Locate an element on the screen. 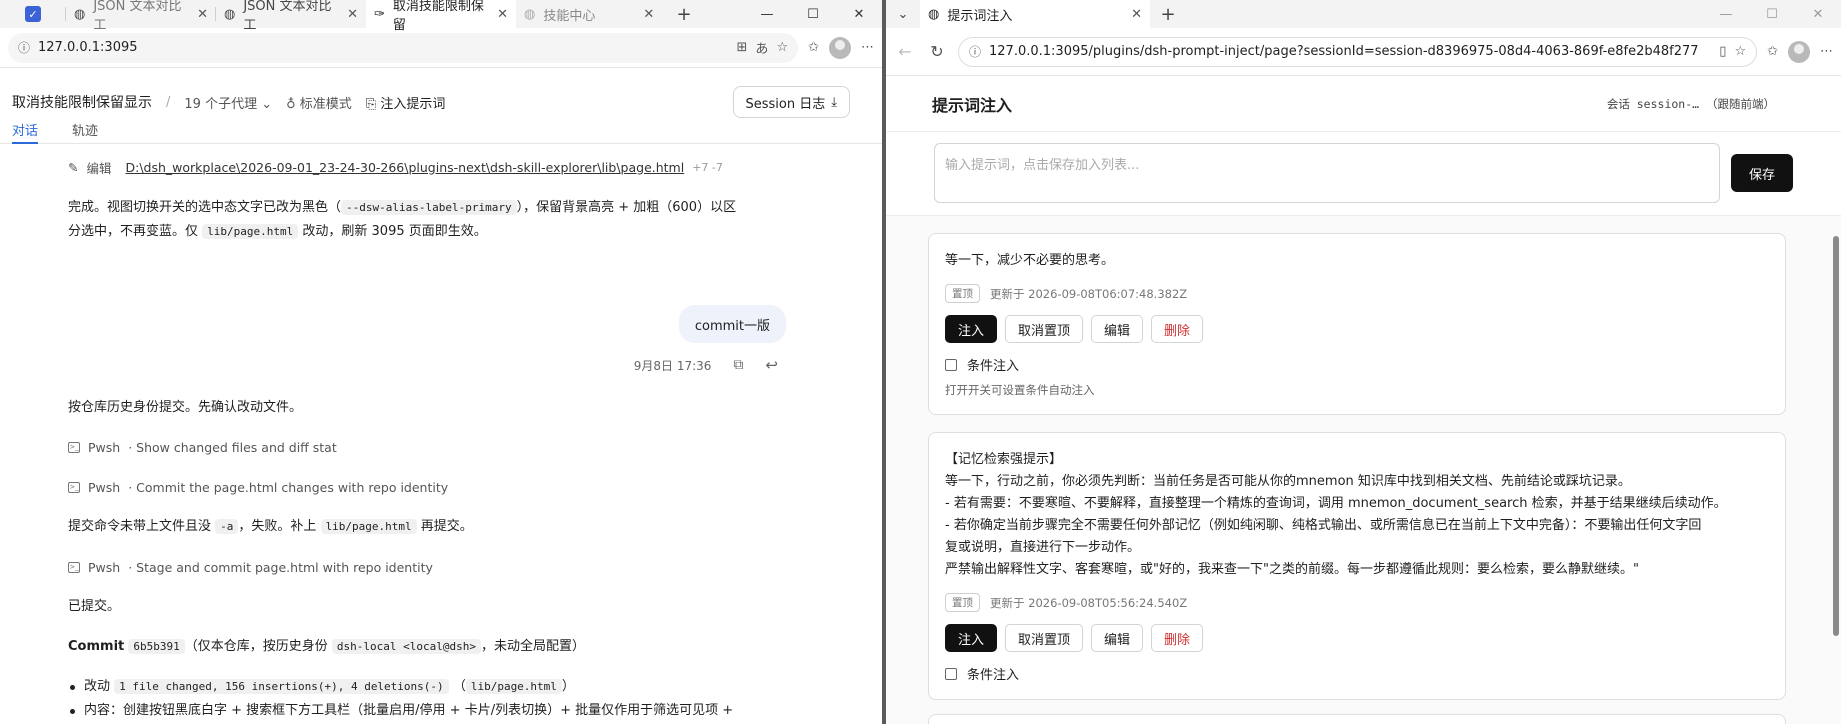  copy-icon: ⧉ is located at coordinates (738, 365).